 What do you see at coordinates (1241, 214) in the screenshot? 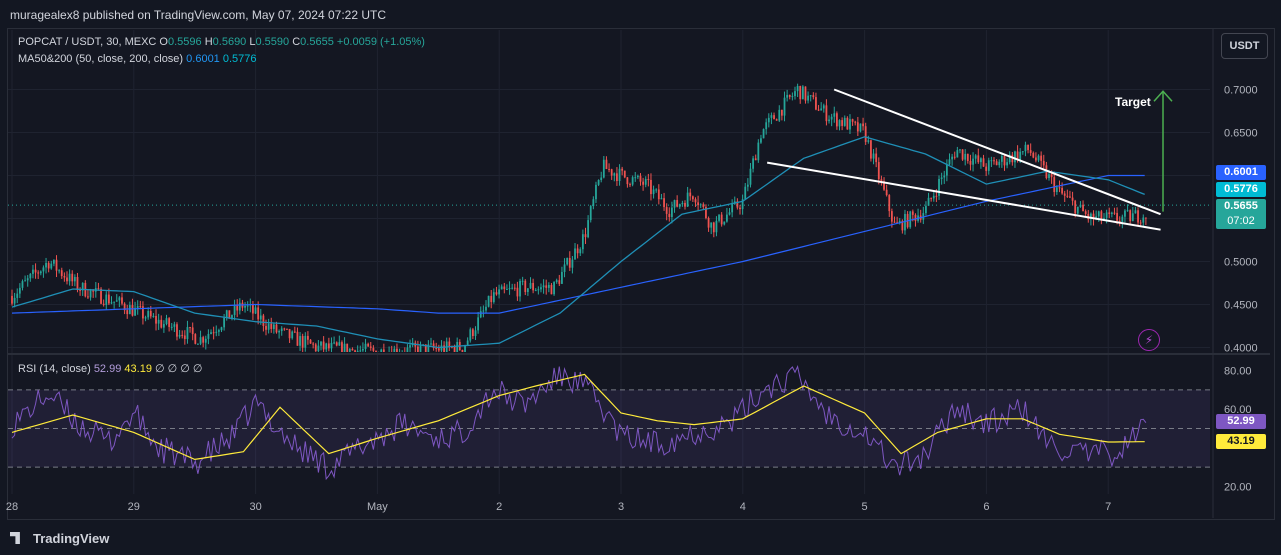
I see `last-price-tag: 0.5655 07:02` at bounding box center [1241, 214].